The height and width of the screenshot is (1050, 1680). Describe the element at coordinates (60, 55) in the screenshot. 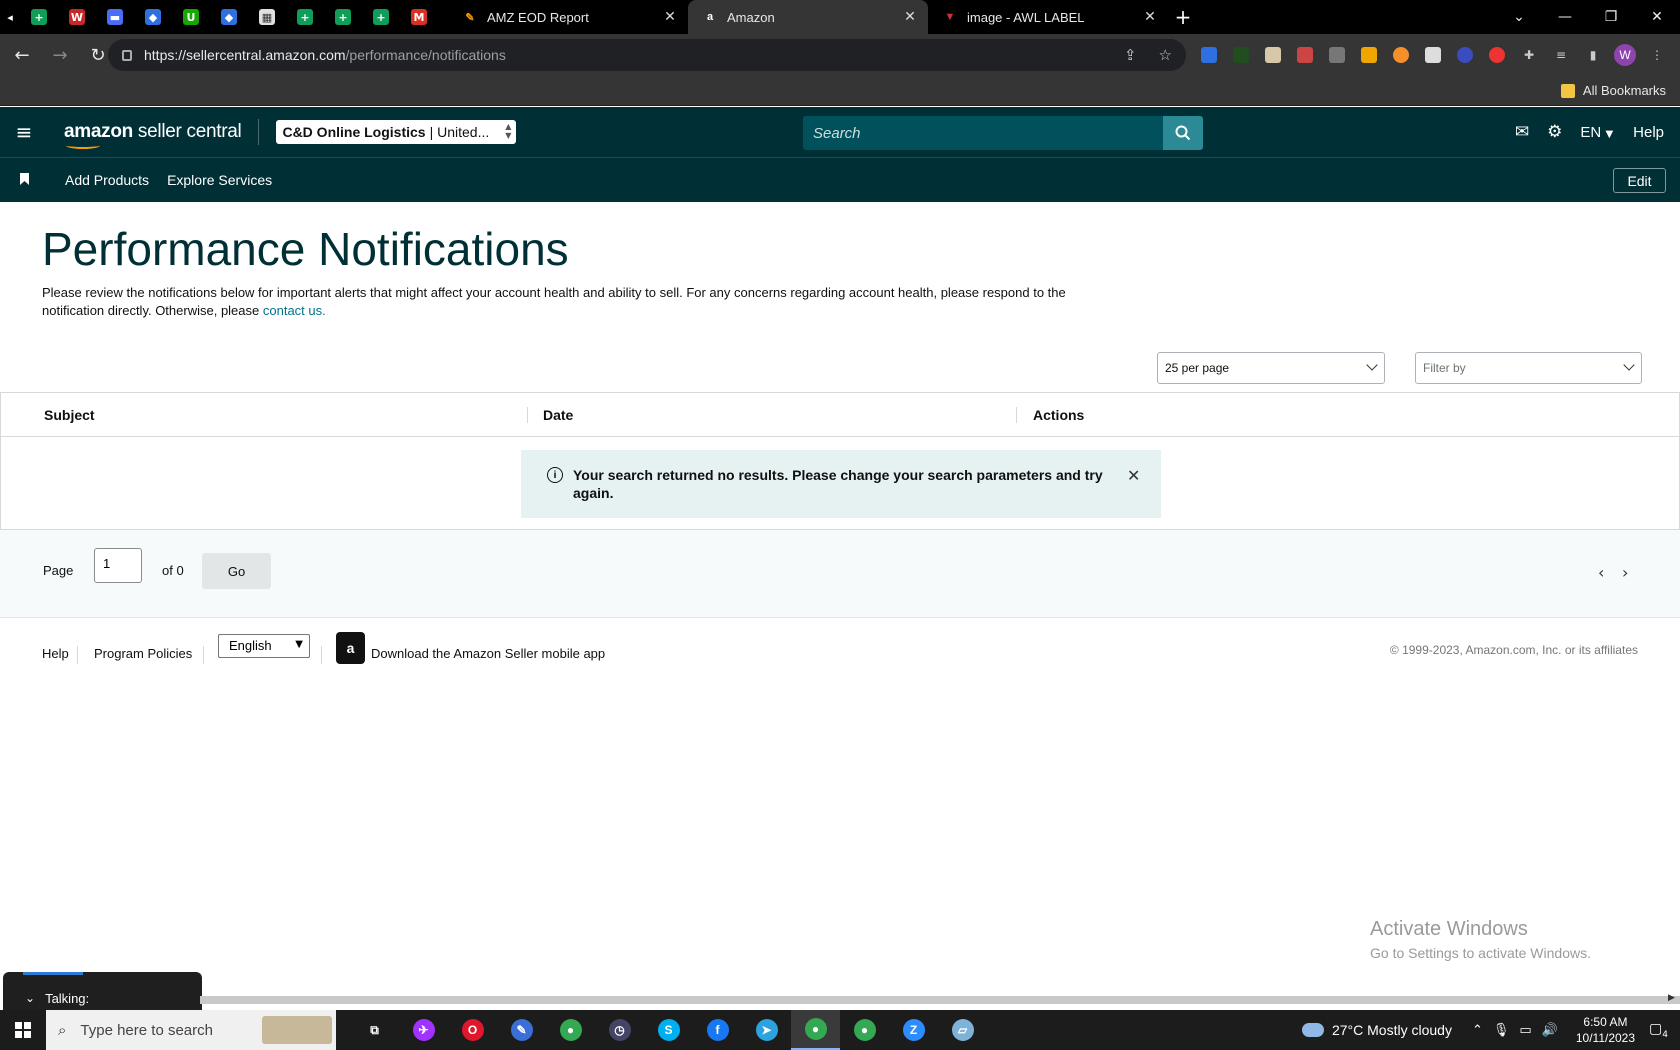

I see `forward-button: →` at that location.